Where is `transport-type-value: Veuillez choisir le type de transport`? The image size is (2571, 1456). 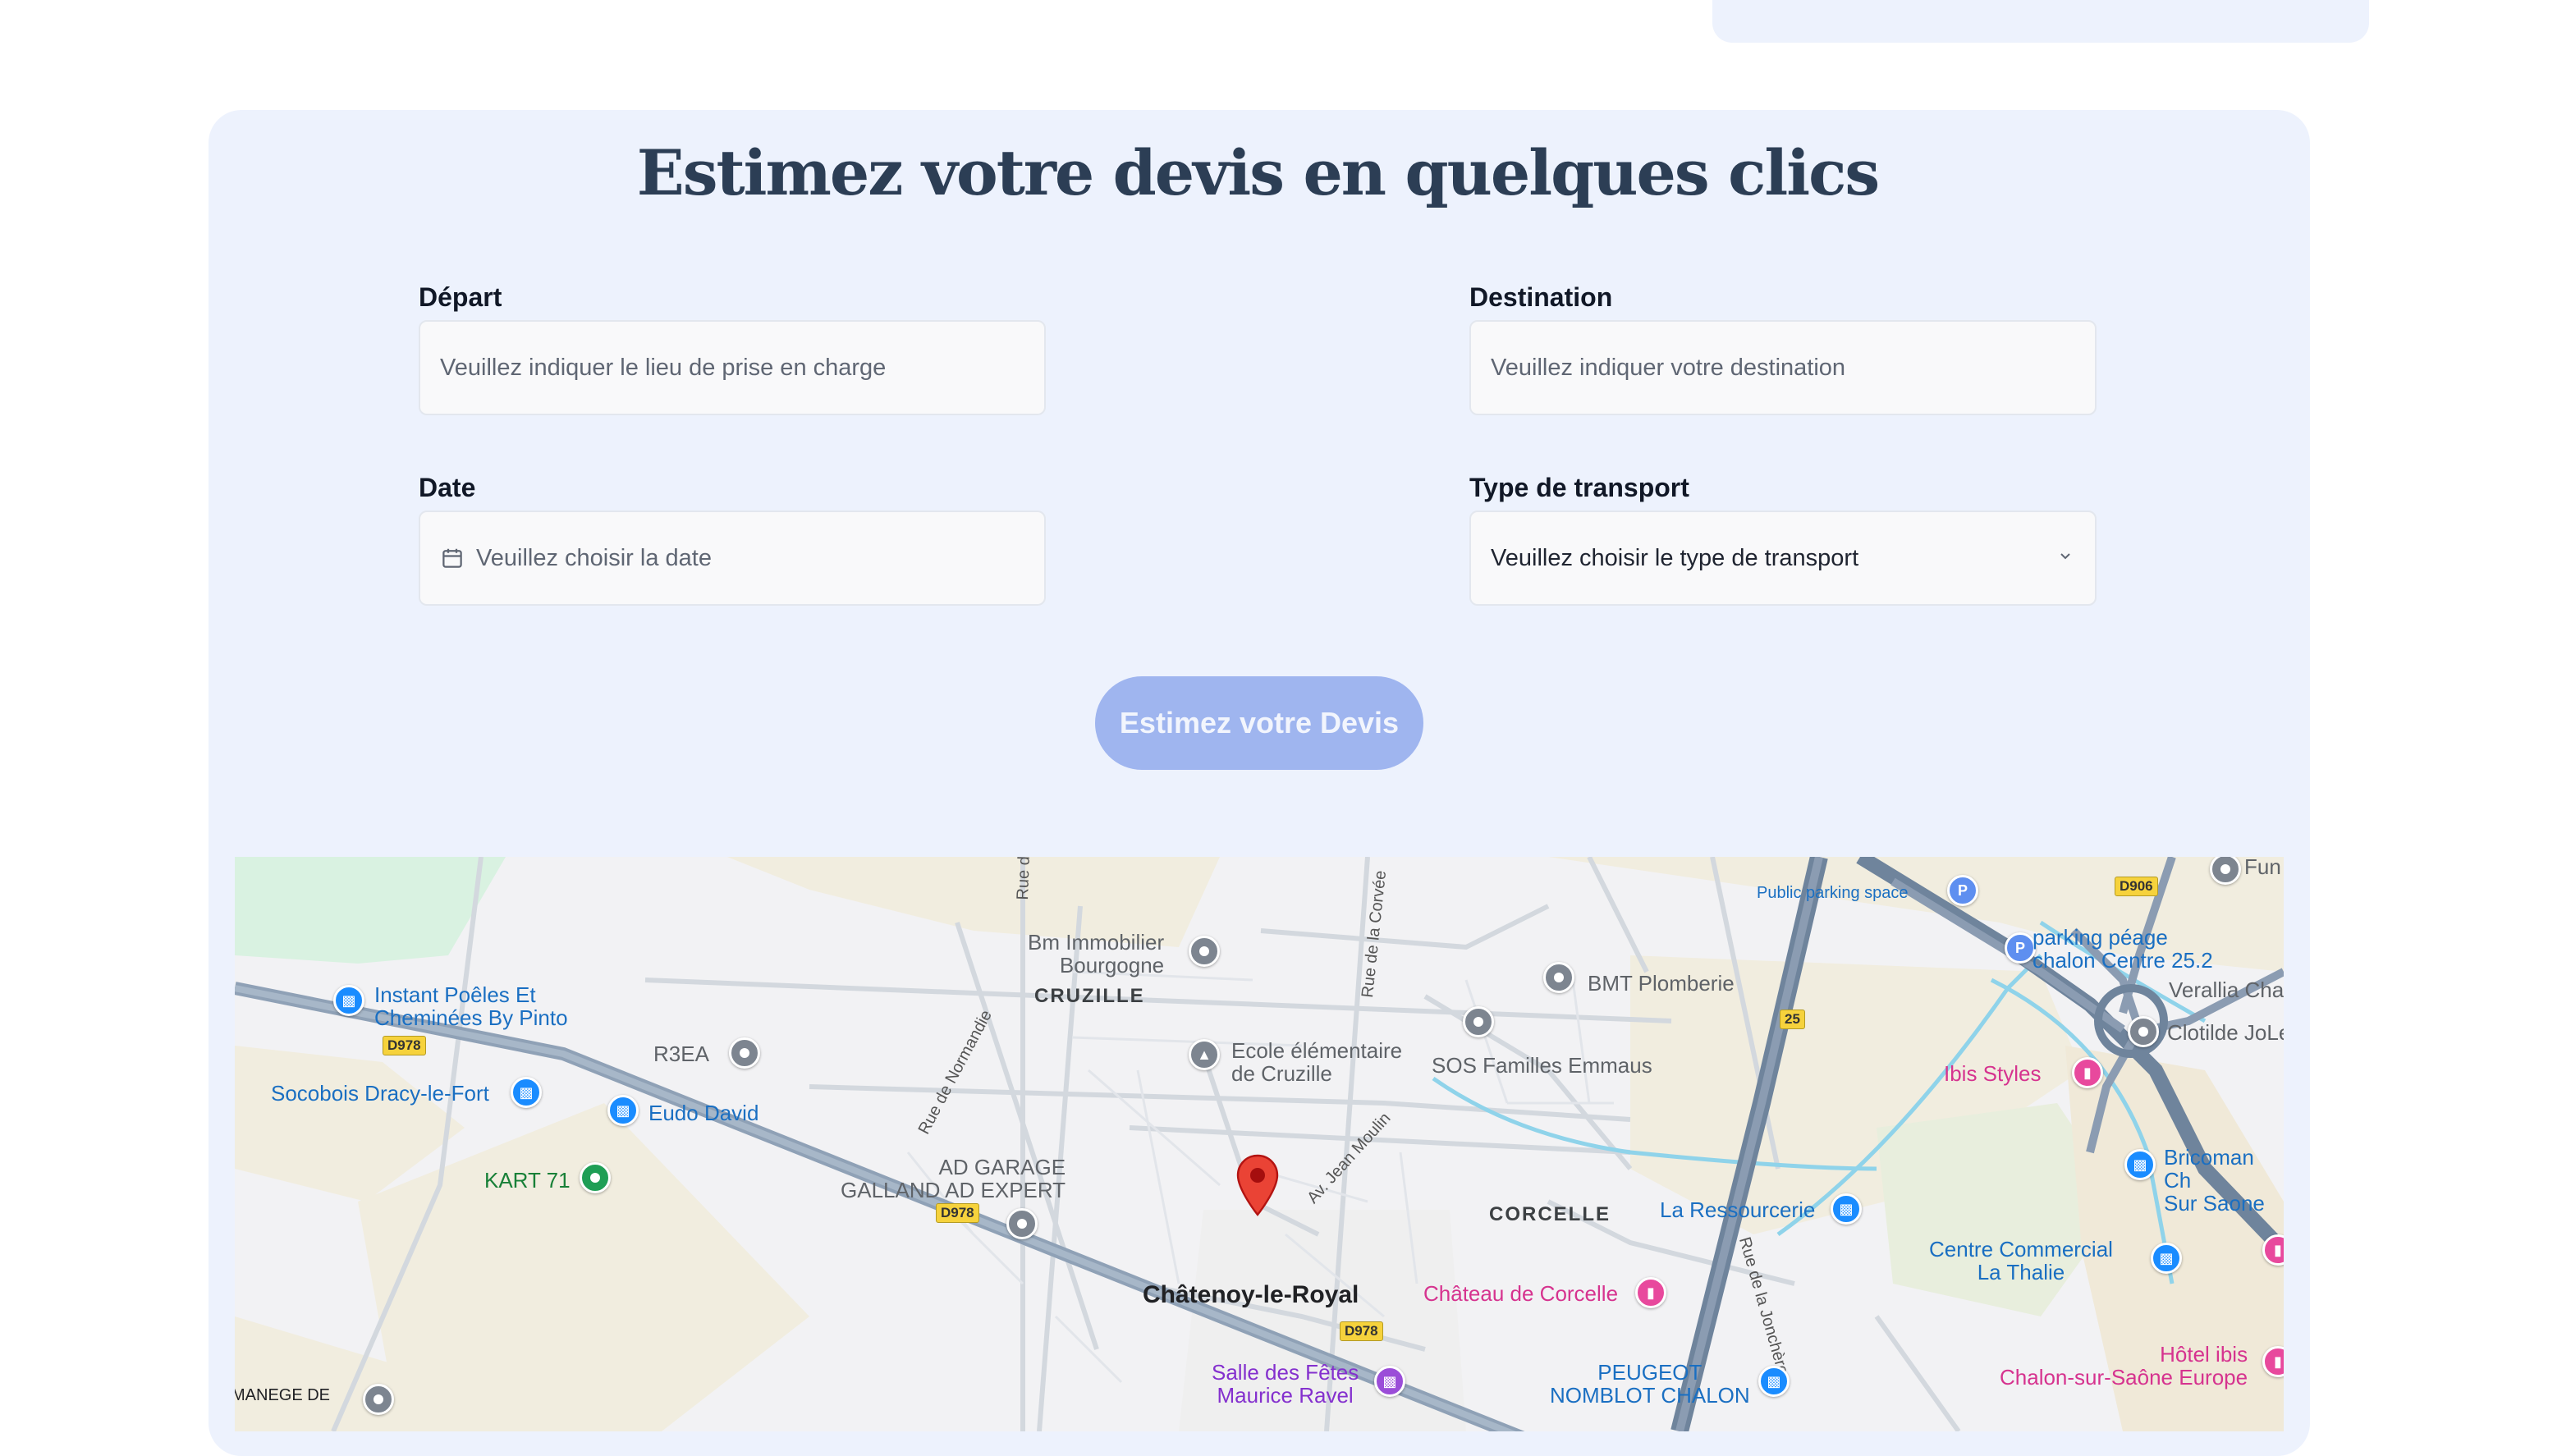 transport-type-value: Veuillez choisir le type de transport is located at coordinates (1675, 557).